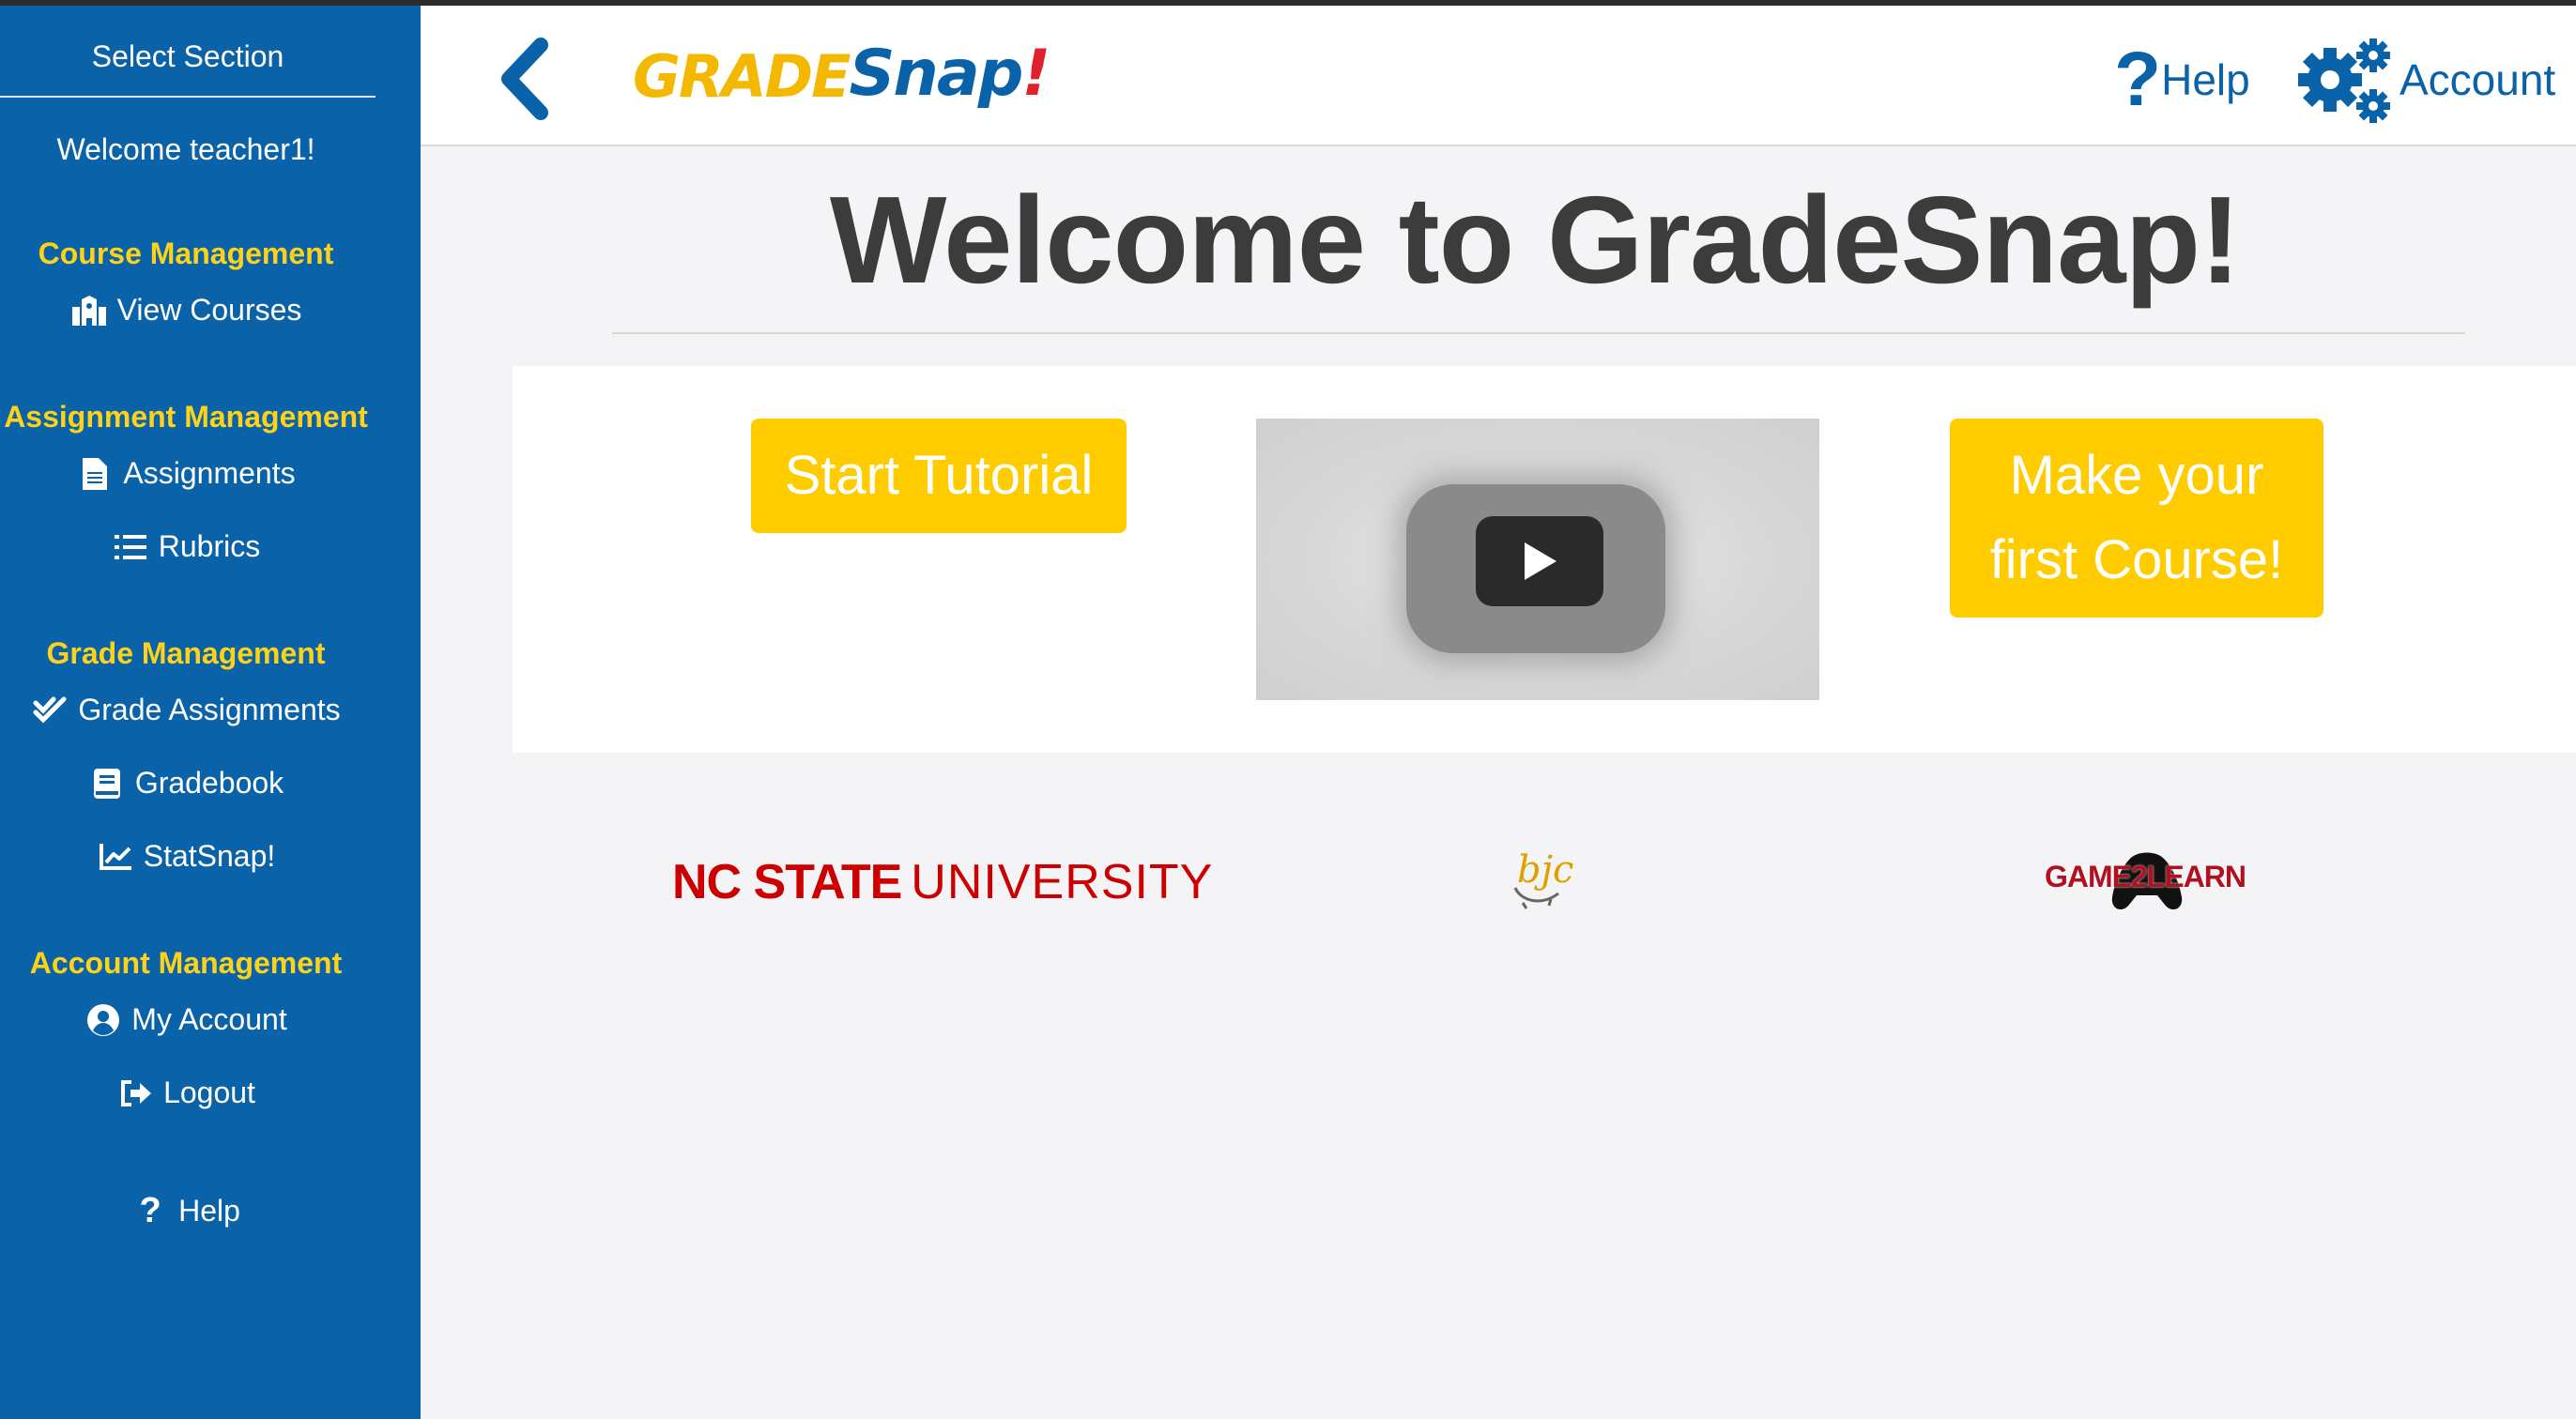 Image resolution: width=2576 pixels, height=1419 pixels. Describe the element at coordinates (1546, 870) in the screenshot. I see `bjc-letters: bjc` at that location.